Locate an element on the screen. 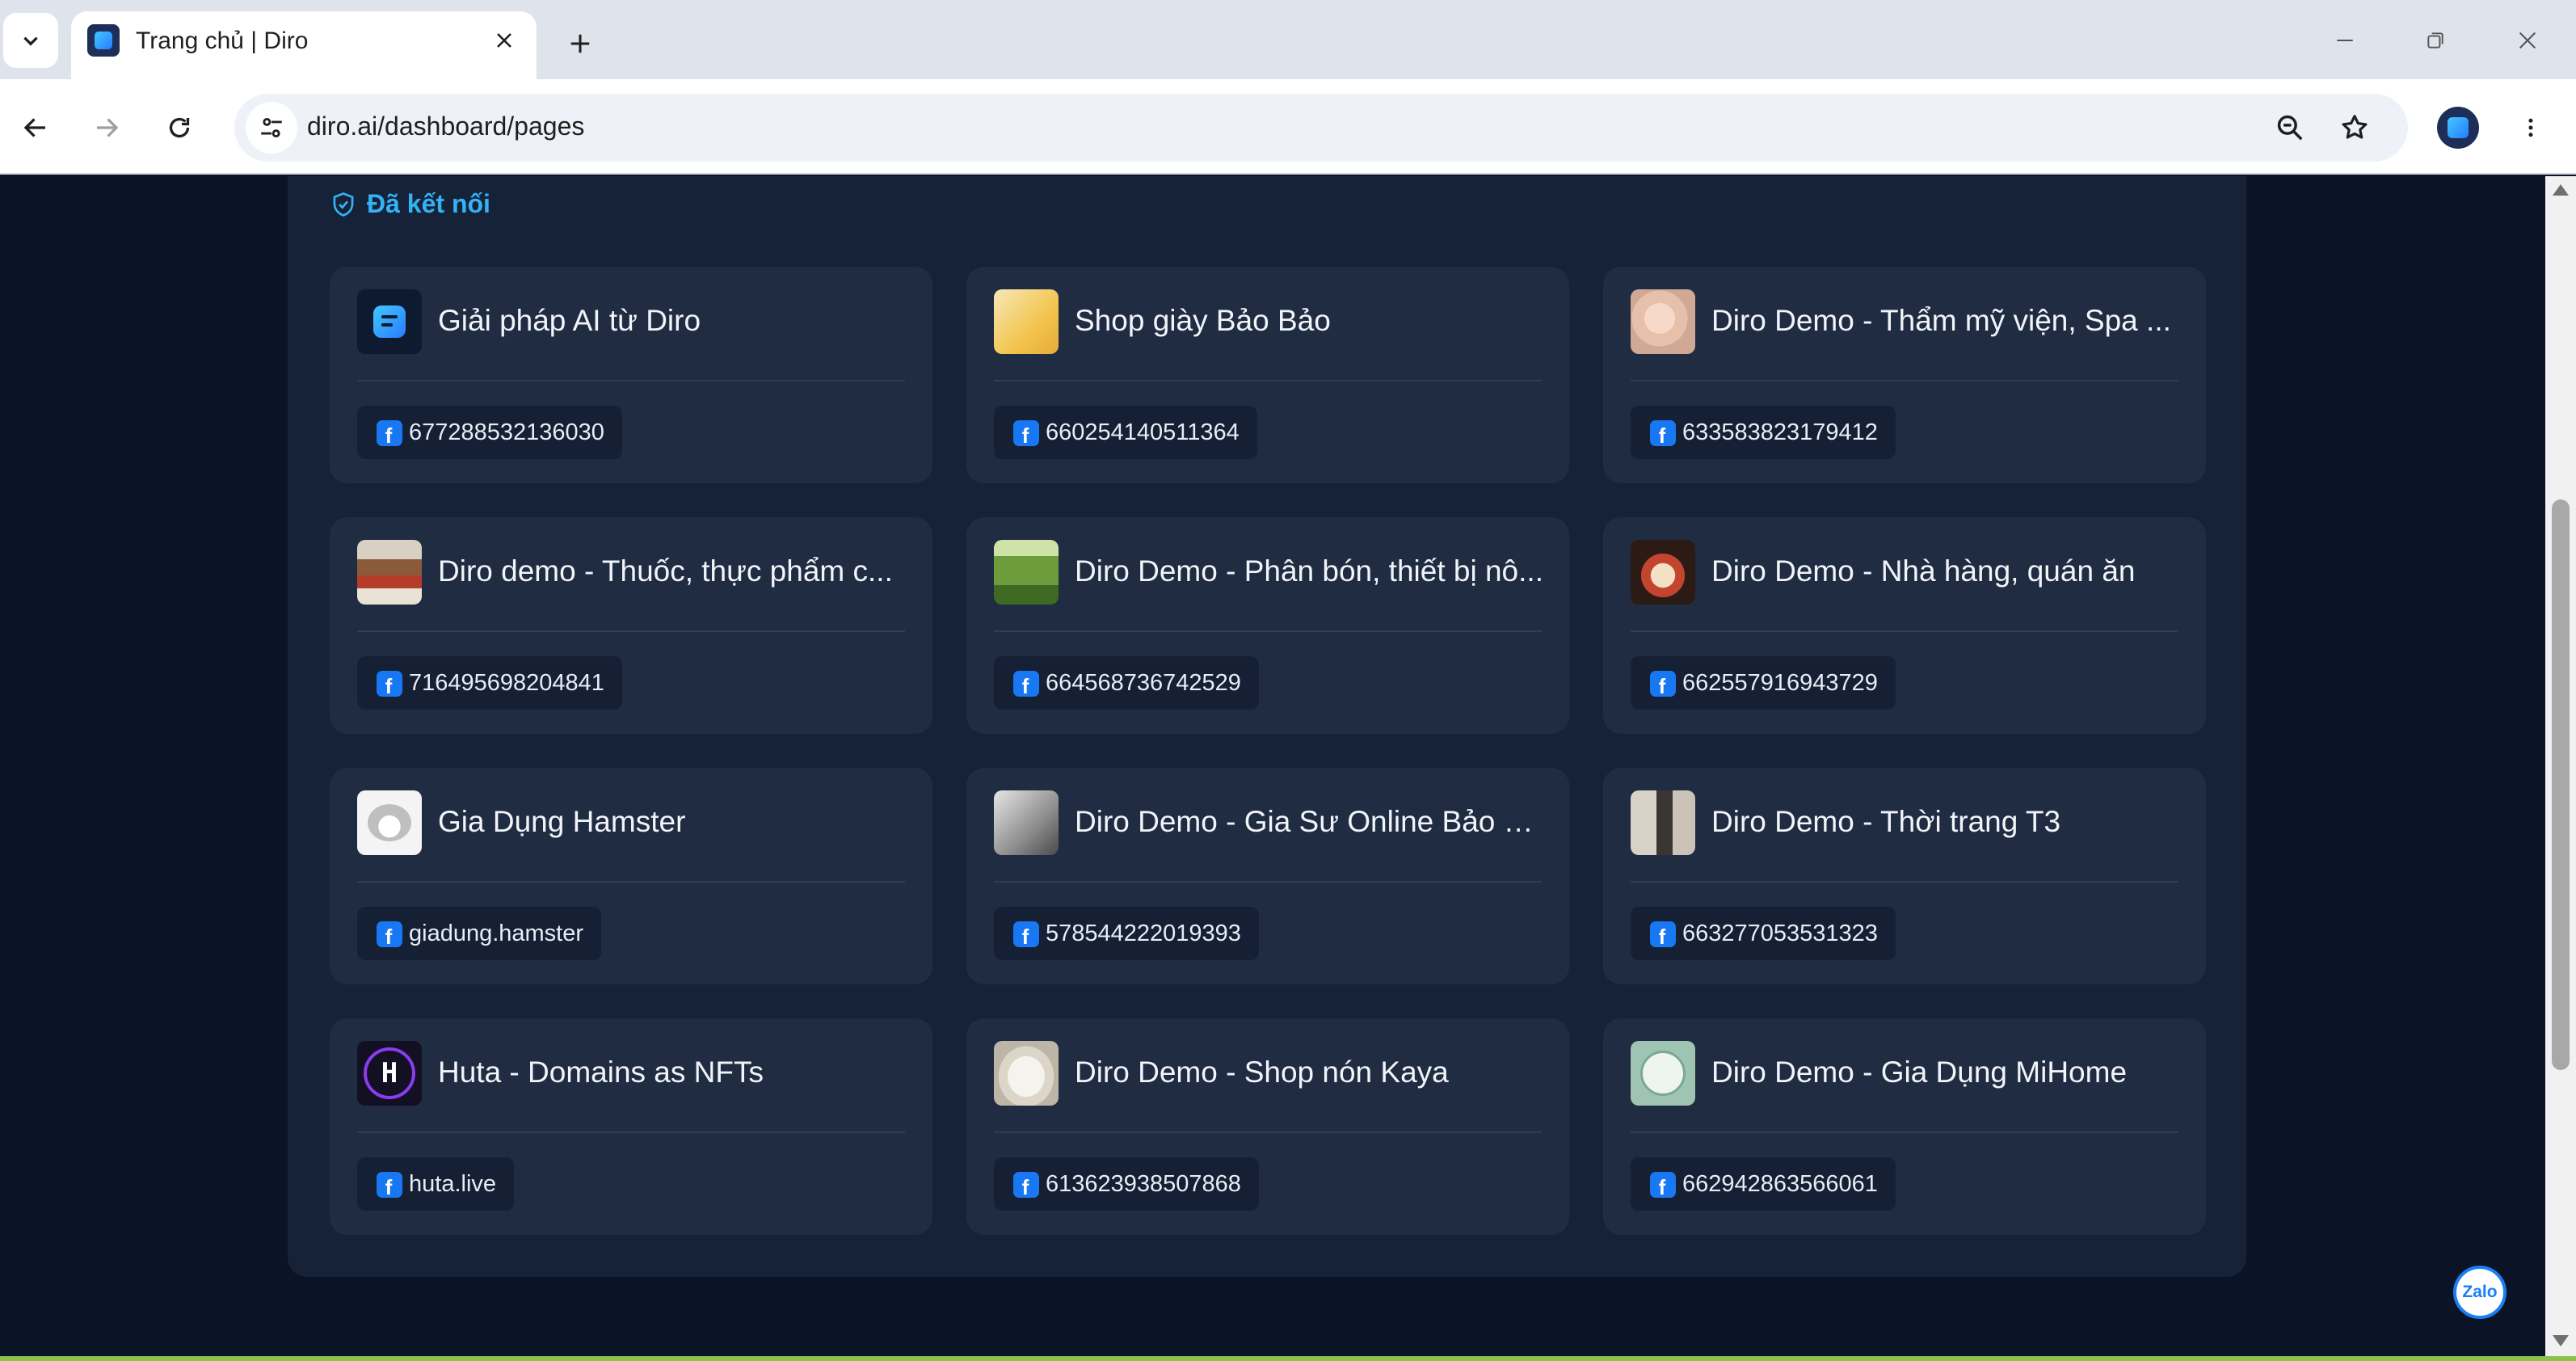  tutor-avatar is located at coordinates (1026, 822).